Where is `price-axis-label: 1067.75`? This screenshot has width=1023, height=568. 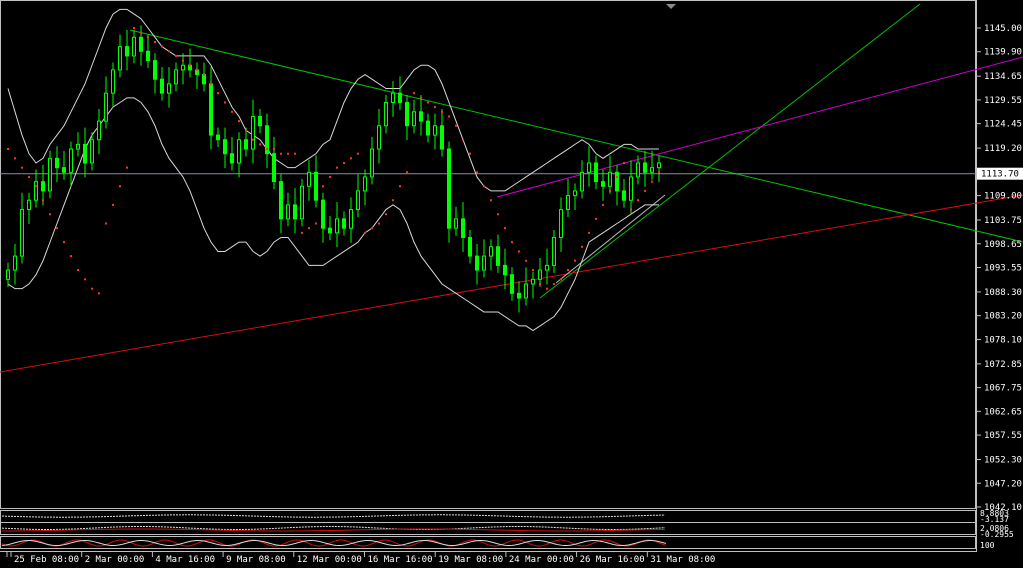
price-axis-label: 1067.75 is located at coordinates (1003, 389).